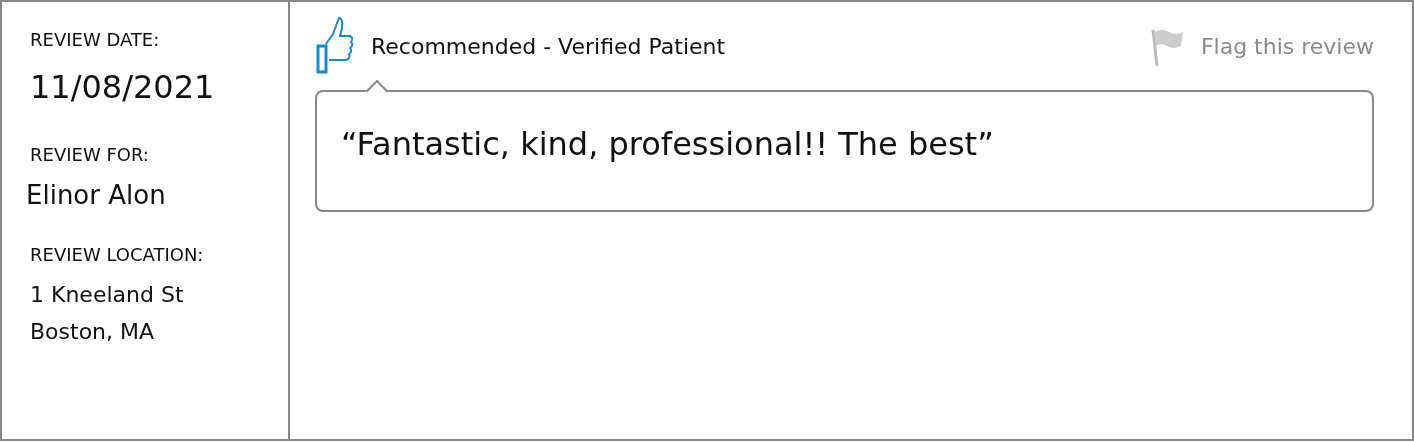 The image size is (1414, 443). Describe the element at coordinates (95, 40) in the screenshot. I see `field-label: REVIEW DATE:` at that location.